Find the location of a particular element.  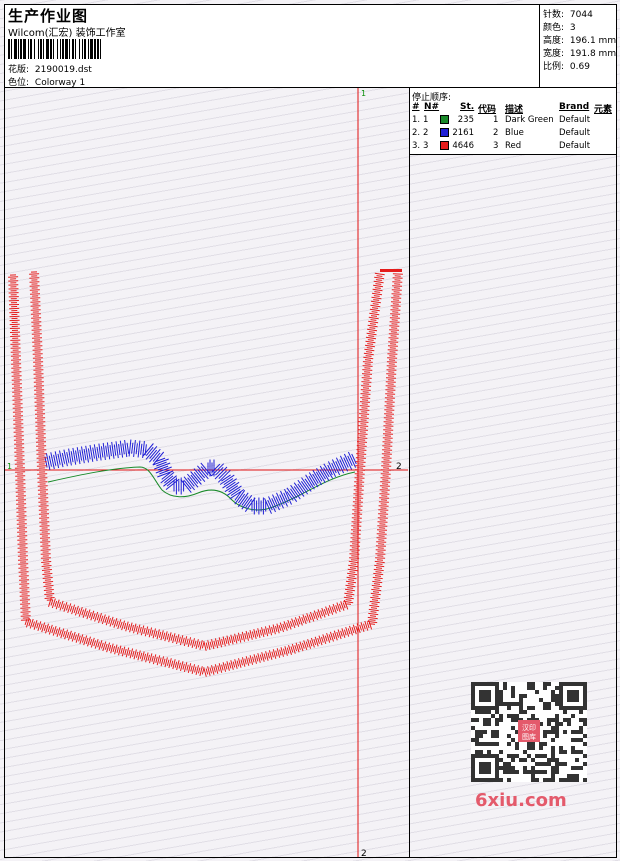

qr-code-icon: 汉印 图库 is located at coordinates (529, 732).